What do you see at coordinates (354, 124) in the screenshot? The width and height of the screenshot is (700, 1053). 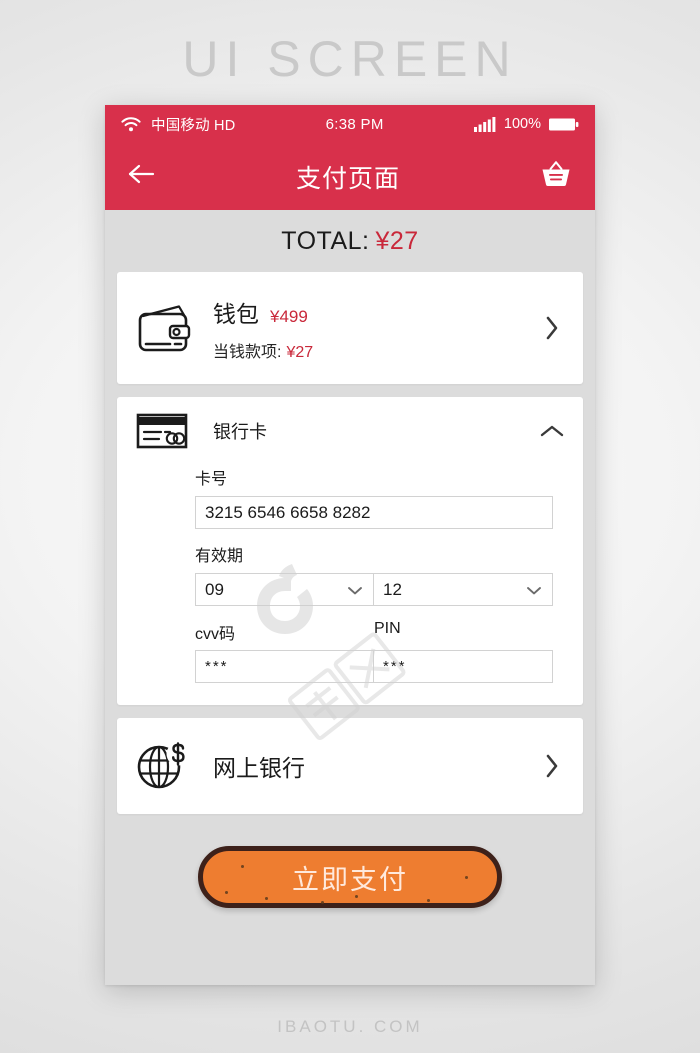 I see `status-time: 6:38 PM` at bounding box center [354, 124].